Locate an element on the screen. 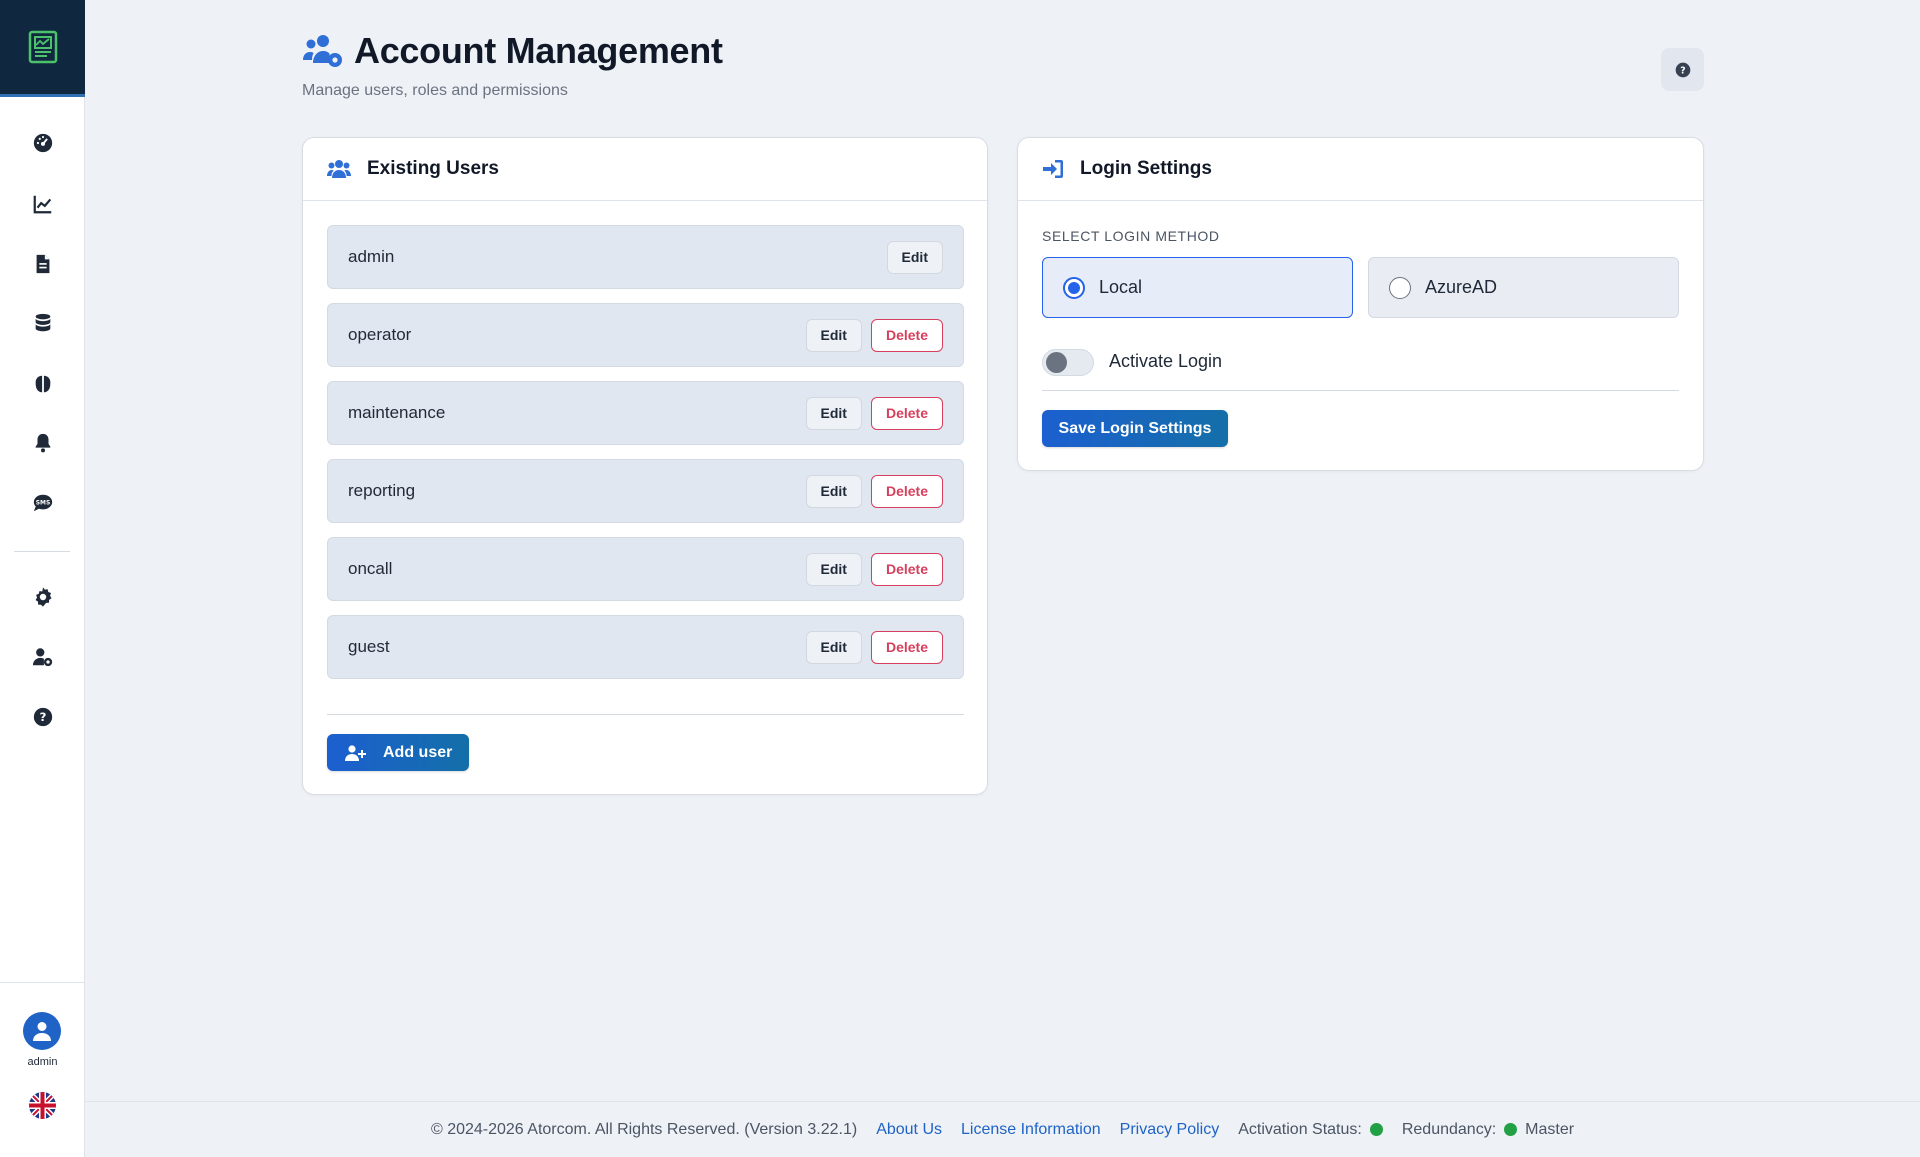 This screenshot has width=1920, height=1157. nav-database is located at coordinates (42, 323).